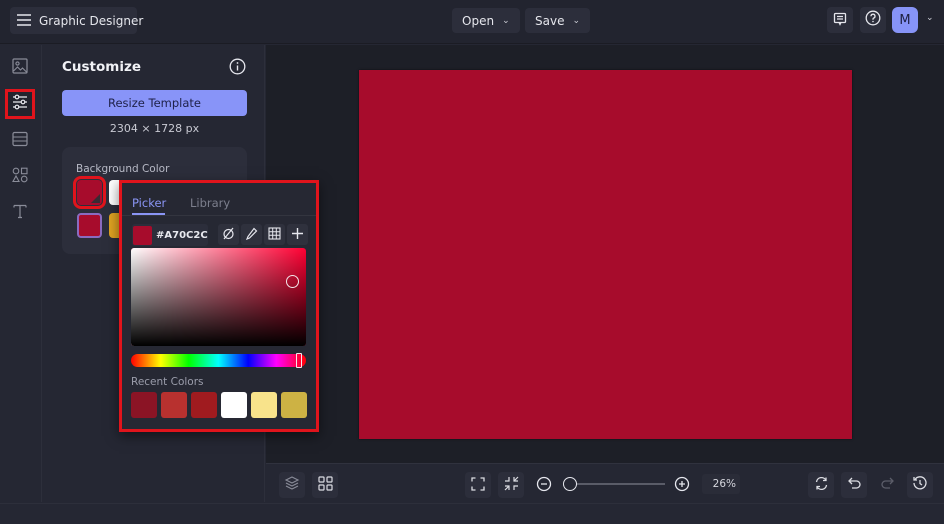 Image resolution: width=944 pixels, height=524 pixels. What do you see at coordinates (472, 513) in the screenshot?
I see `status-footer` at bounding box center [472, 513].